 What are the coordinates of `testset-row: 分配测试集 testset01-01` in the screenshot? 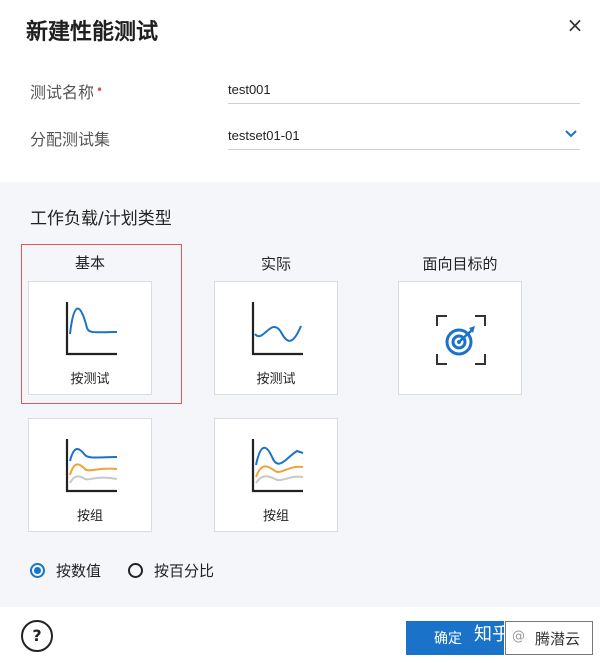 It's located at (300, 140).